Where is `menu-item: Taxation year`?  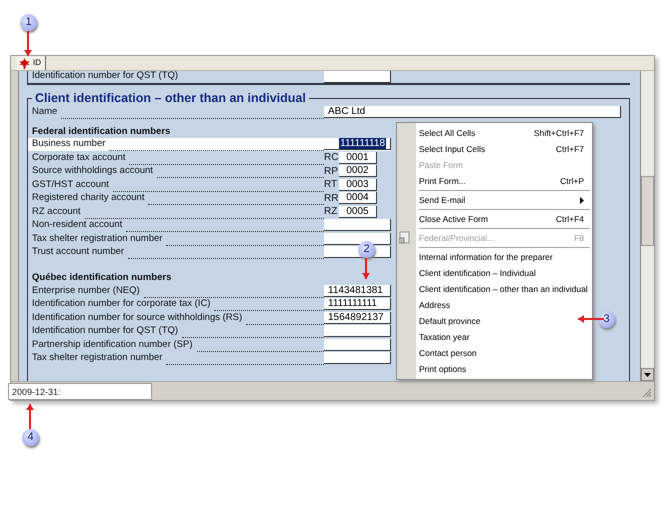 menu-item: Taxation year is located at coordinates (494, 337).